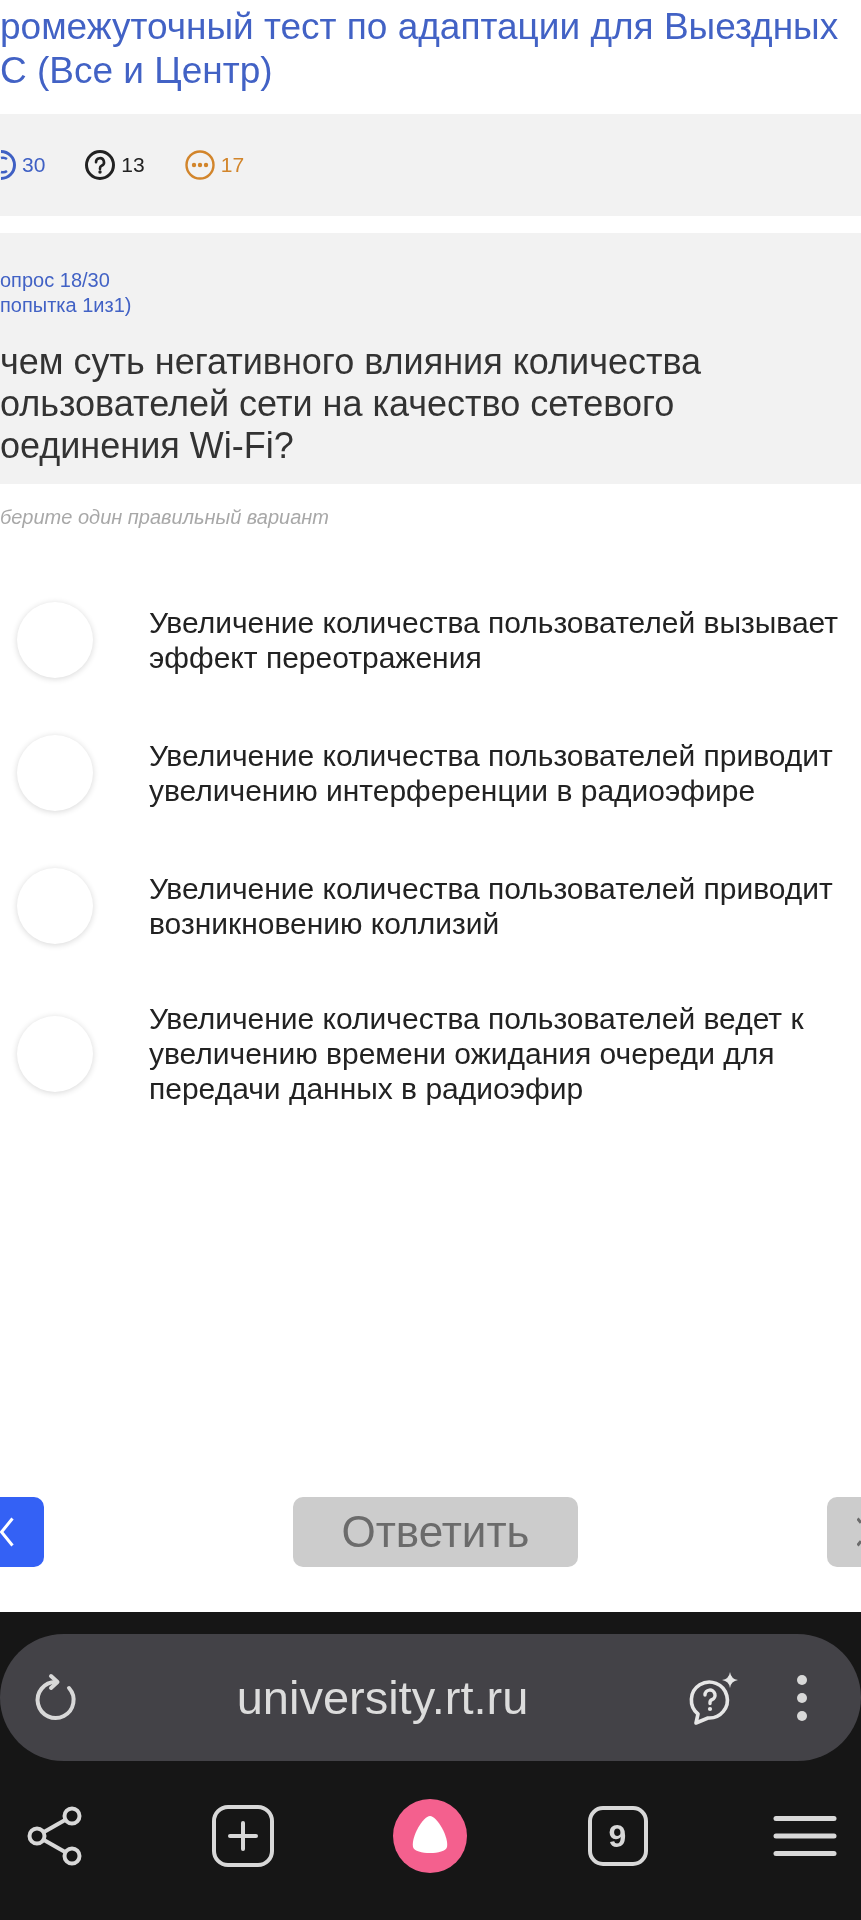 This screenshot has height=1920, width=861. What do you see at coordinates (491, 773) in the screenshot?
I see `answer-text: Увеличение количества пользователей приводит увеличению интерференции в радиоэфире` at bounding box center [491, 773].